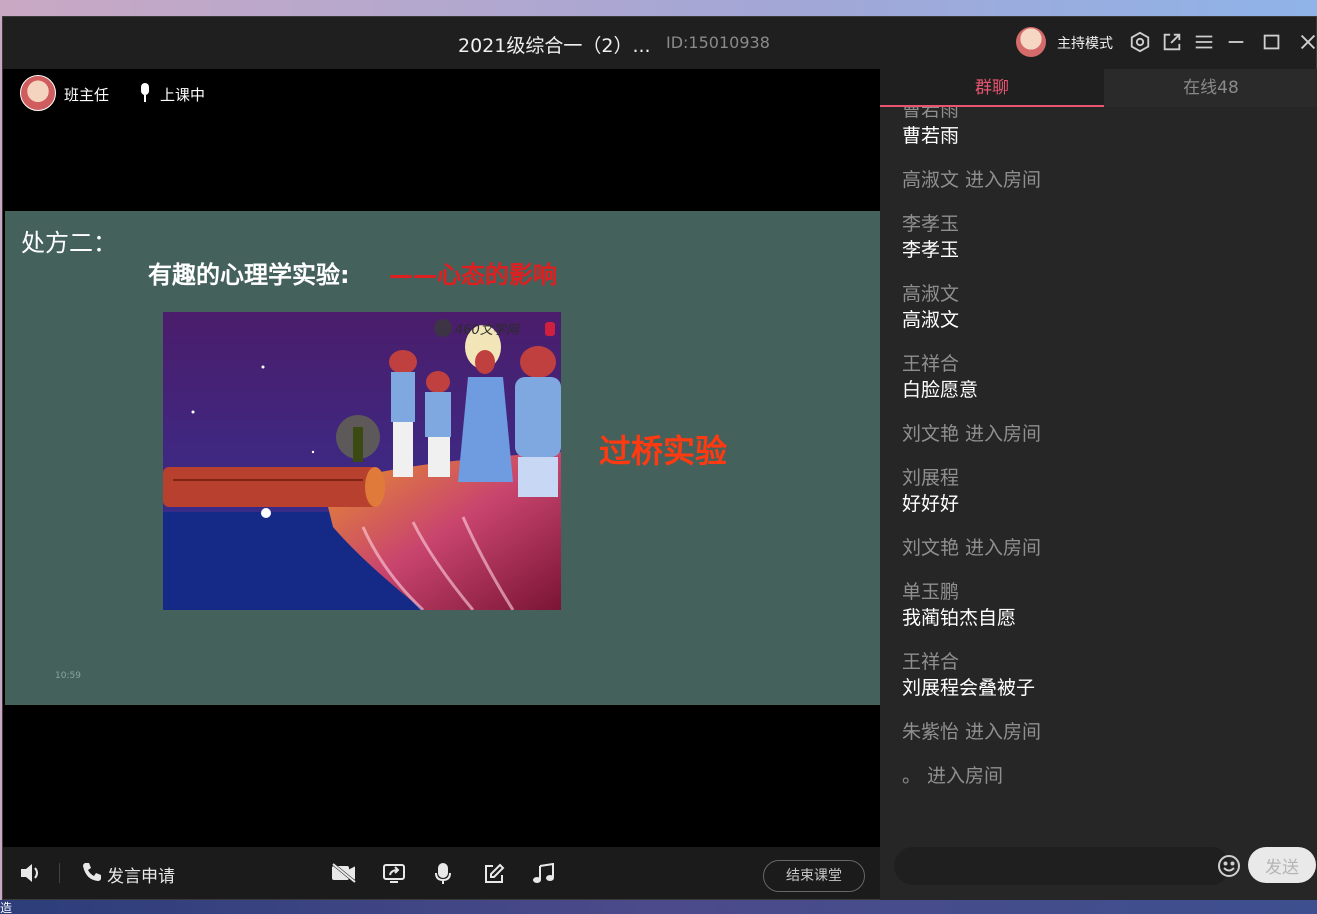  What do you see at coordinates (972, 732) in the screenshot?
I see `chat-message-sender: 朱紫怡 进入房间` at bounding box center [972, 732].